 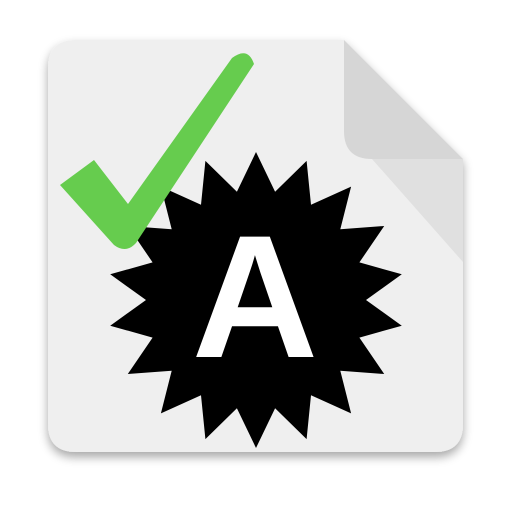 I want to click on badge-letter: A, so click(x=255, y=297).